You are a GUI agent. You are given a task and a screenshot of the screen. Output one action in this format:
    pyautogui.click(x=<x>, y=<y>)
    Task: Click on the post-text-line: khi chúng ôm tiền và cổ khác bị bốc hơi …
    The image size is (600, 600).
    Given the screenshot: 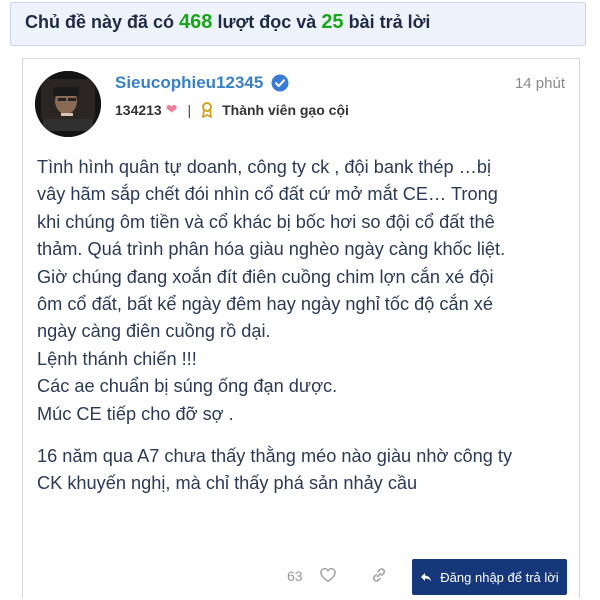 What is the action you would take?
    pyautogui.click(x=266, y=221)
    